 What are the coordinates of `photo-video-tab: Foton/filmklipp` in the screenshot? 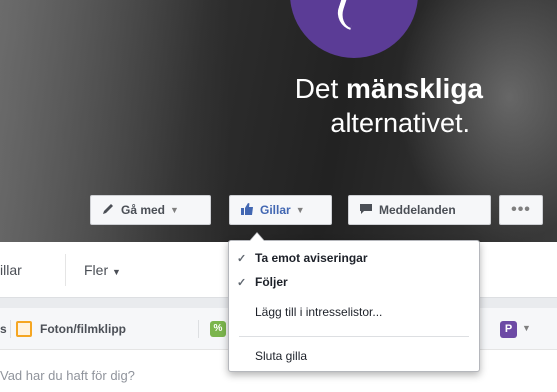 It's located at (83, 329).